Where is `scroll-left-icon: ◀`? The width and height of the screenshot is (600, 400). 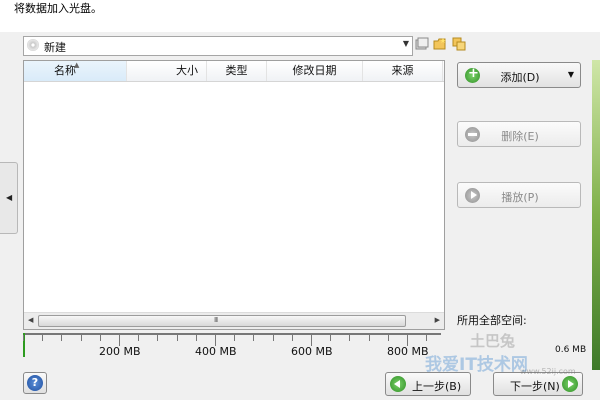
scroll-left-icon: ◀ is located at coordinates (30, 320).